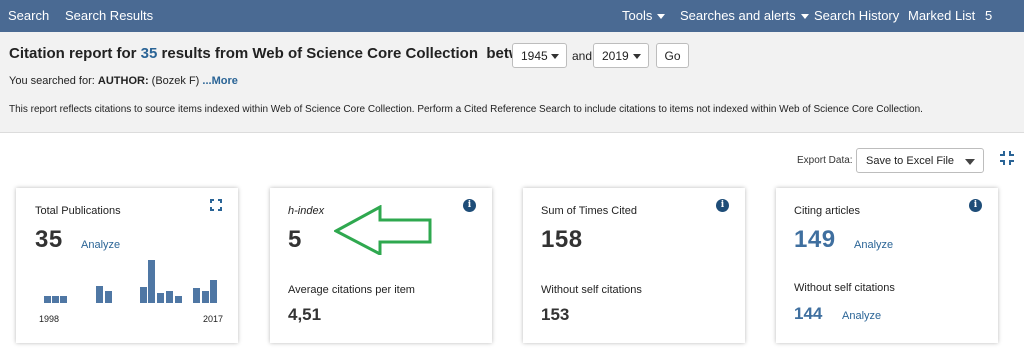 The height and width of the screenshot is (351, 1024). Describe the element at coordinates (672, 55) in the screenshot. I see `go-button: Go` at that location.